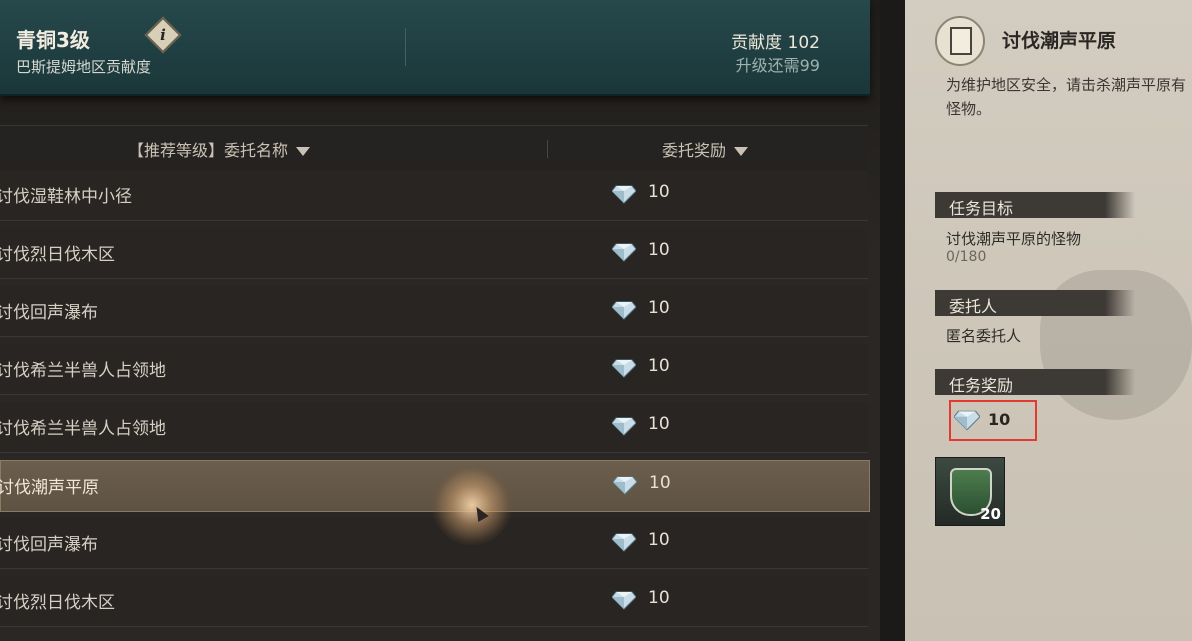  Describe the element at coordinates (1014, 239) in the screenshot. I see `objective-text: 讨伐潮声平原的怪物` at that location.